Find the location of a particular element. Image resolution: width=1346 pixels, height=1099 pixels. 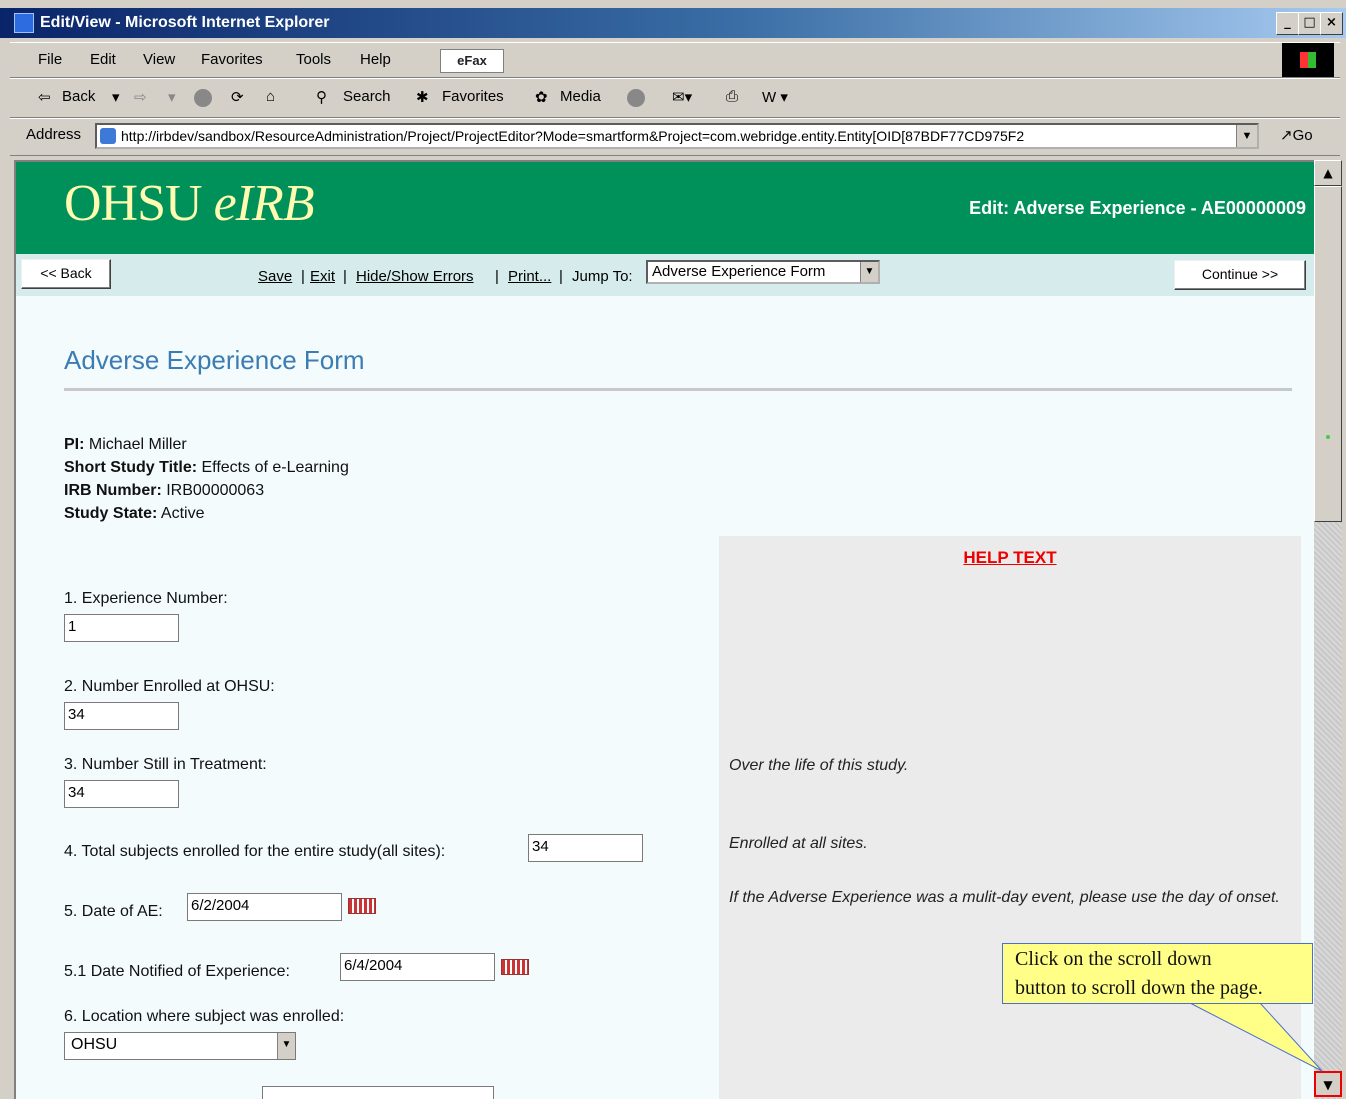

logo-main: OHSU is located at coordinates (133, 203).